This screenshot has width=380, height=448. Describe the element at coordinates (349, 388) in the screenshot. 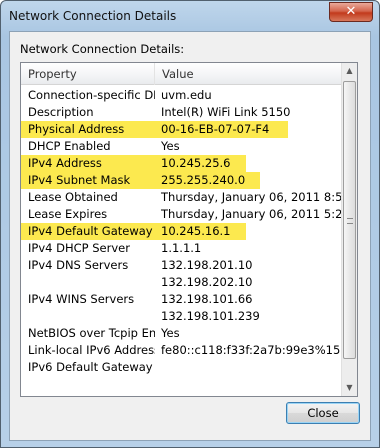

I see `scroll-down-arrow-icon: ▼` at that location.